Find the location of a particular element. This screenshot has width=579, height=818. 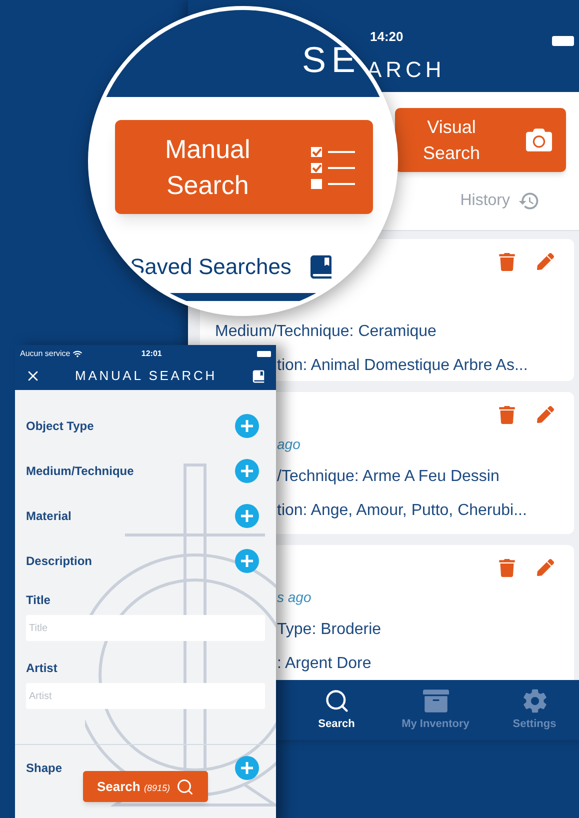

field-label: Description is located at coordinates (59, 561).